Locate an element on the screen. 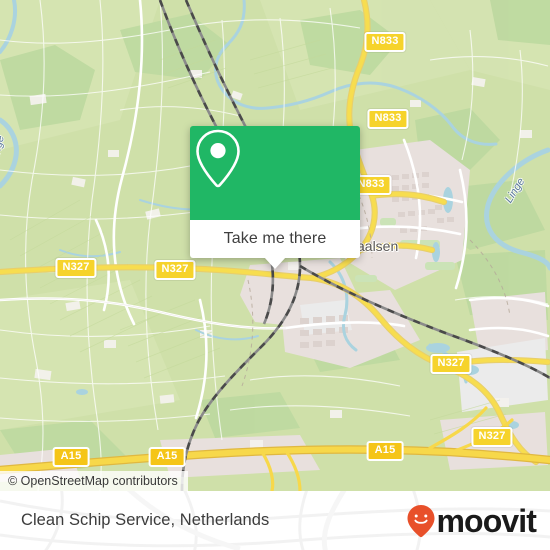 This screenshot has height=550, width=550. location-title: Clean Schip Service, Netherlands is located at coordinates (145, 520).